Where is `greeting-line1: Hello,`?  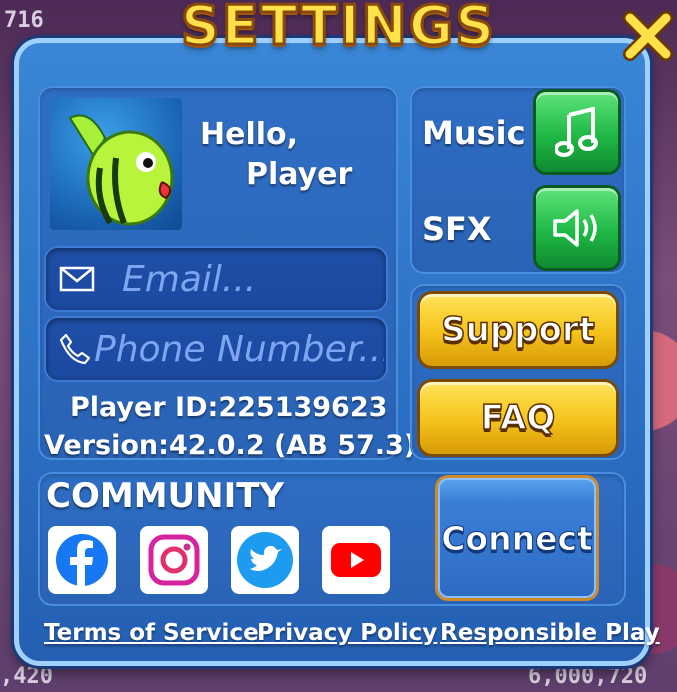
greeting-line1: Hello, is located at coordinates (249, 134).